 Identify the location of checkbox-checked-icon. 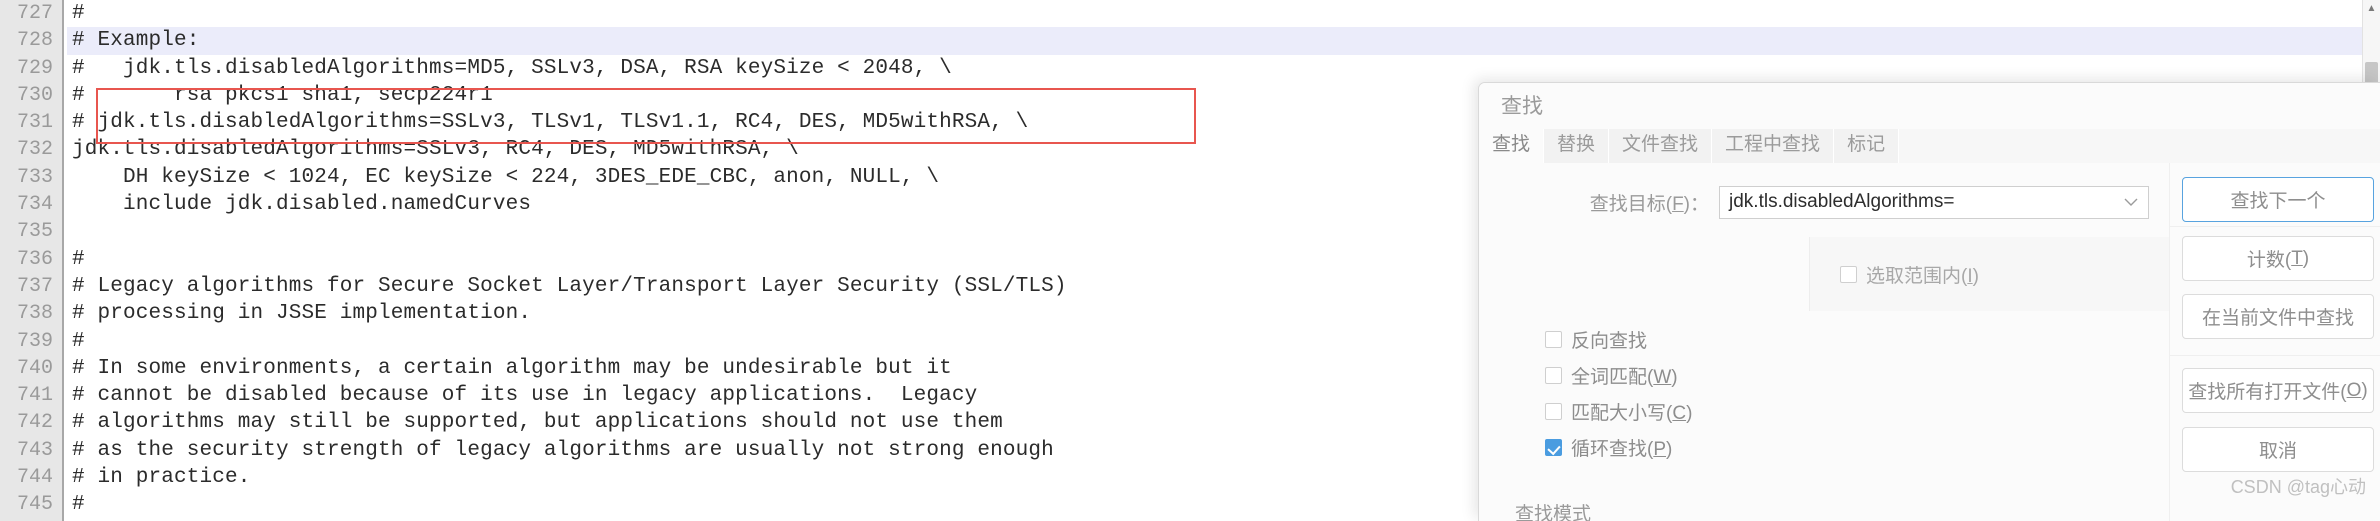
(1553, 447).